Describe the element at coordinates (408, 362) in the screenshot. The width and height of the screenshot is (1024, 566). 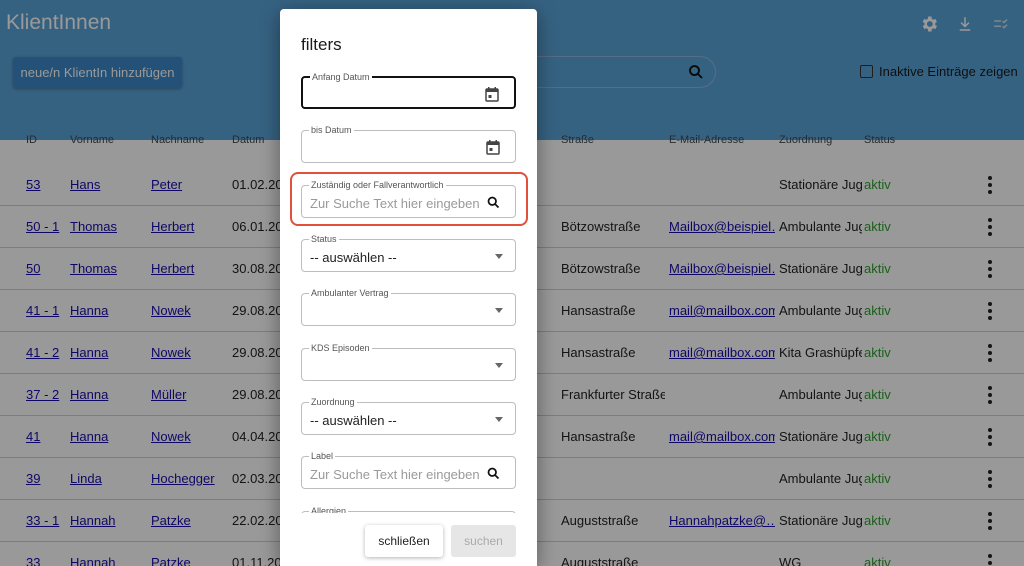
I see `kds-episoden-select: KDS Episoden` at that location.